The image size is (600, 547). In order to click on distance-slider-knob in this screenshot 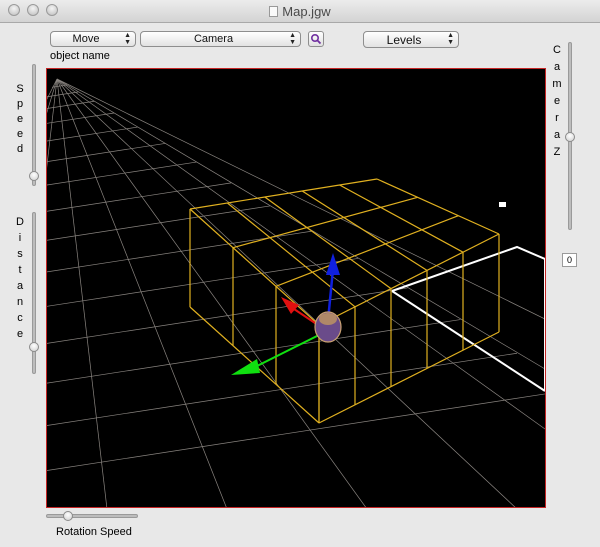, I will do `click(34, 347)`.